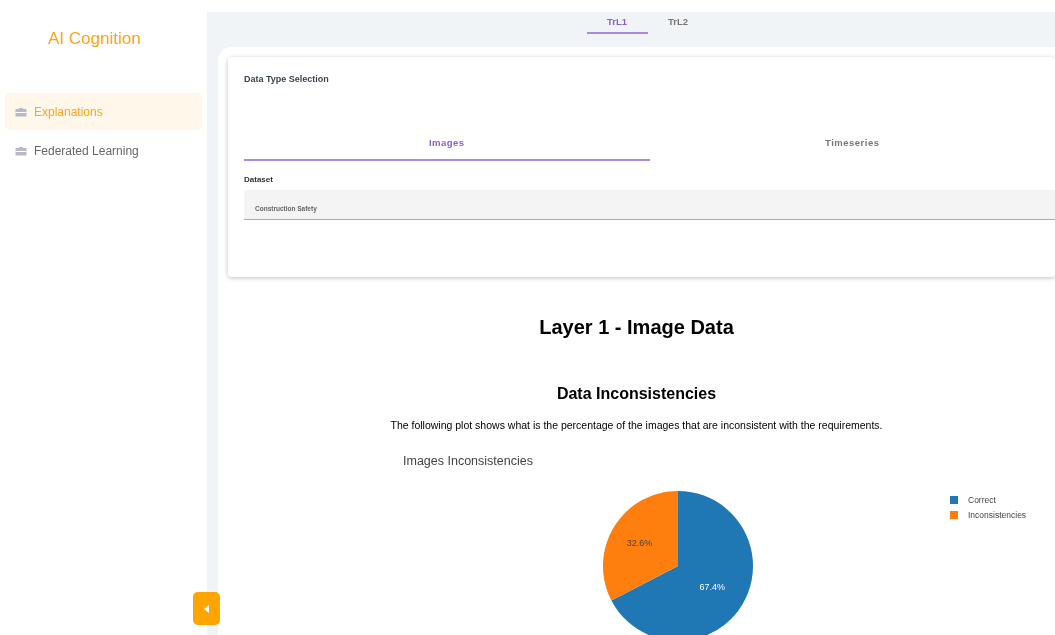  What do you see at coordinates (617, 23) in the screenshot?
I see `tab: TrL1` at bounding box center [617, 23].